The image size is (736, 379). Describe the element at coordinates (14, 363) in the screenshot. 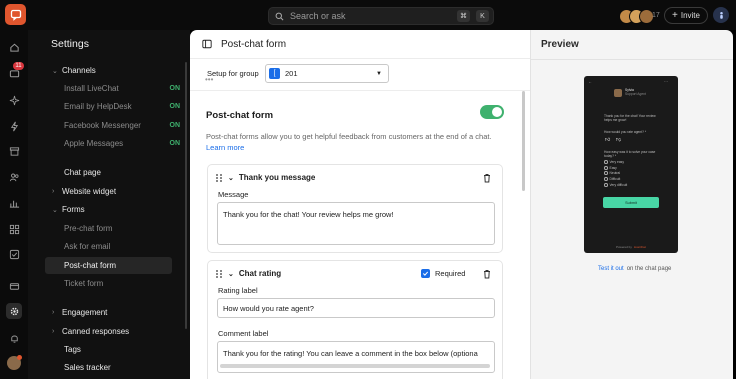

I see `user-avatar` at that location.